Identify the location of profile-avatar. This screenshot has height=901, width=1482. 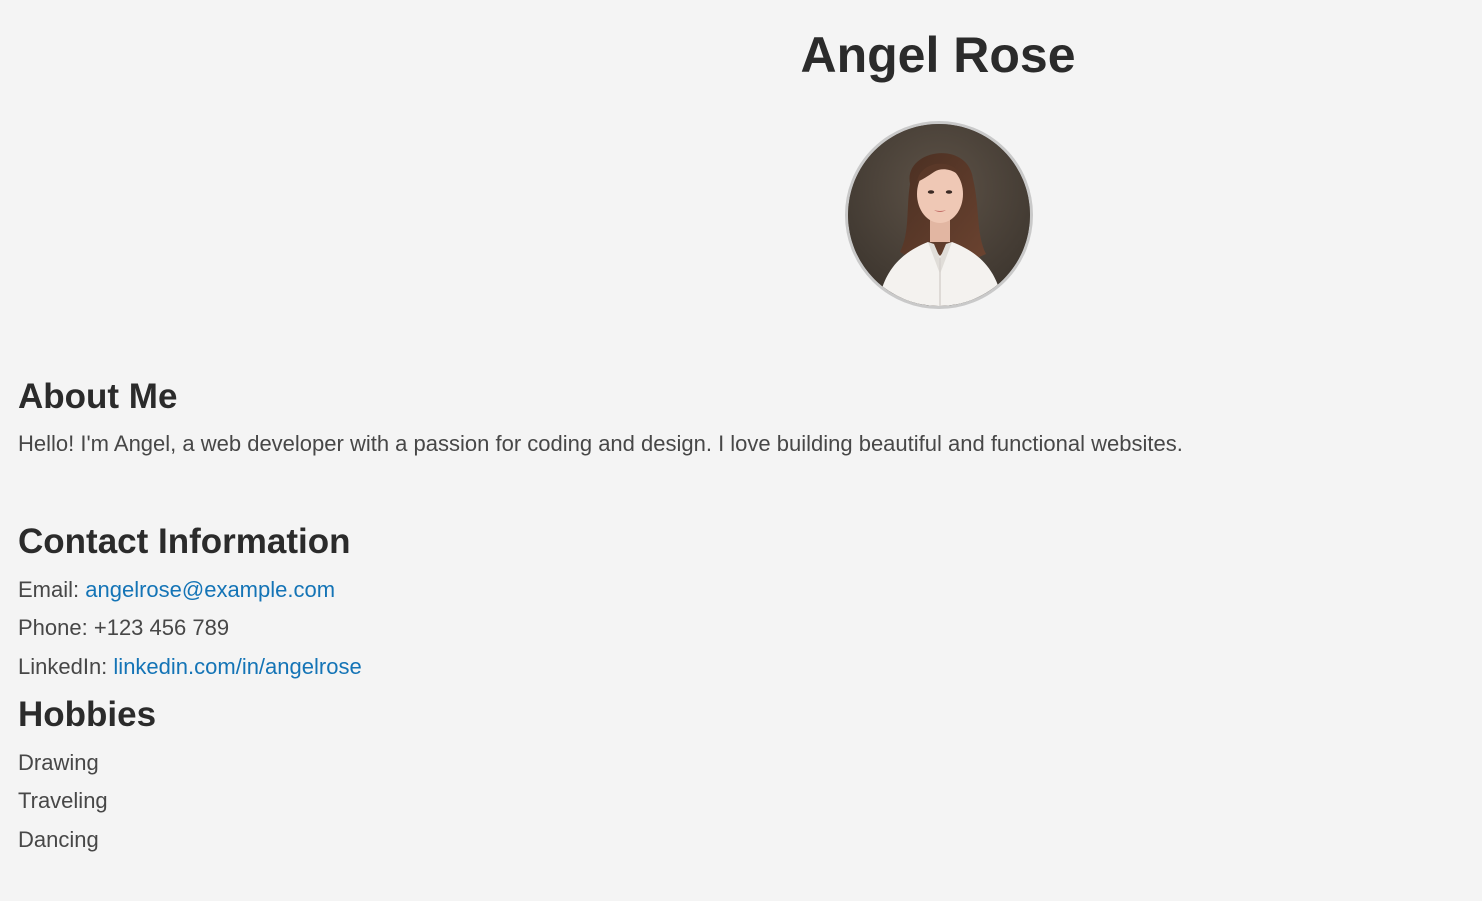
(939, 215).